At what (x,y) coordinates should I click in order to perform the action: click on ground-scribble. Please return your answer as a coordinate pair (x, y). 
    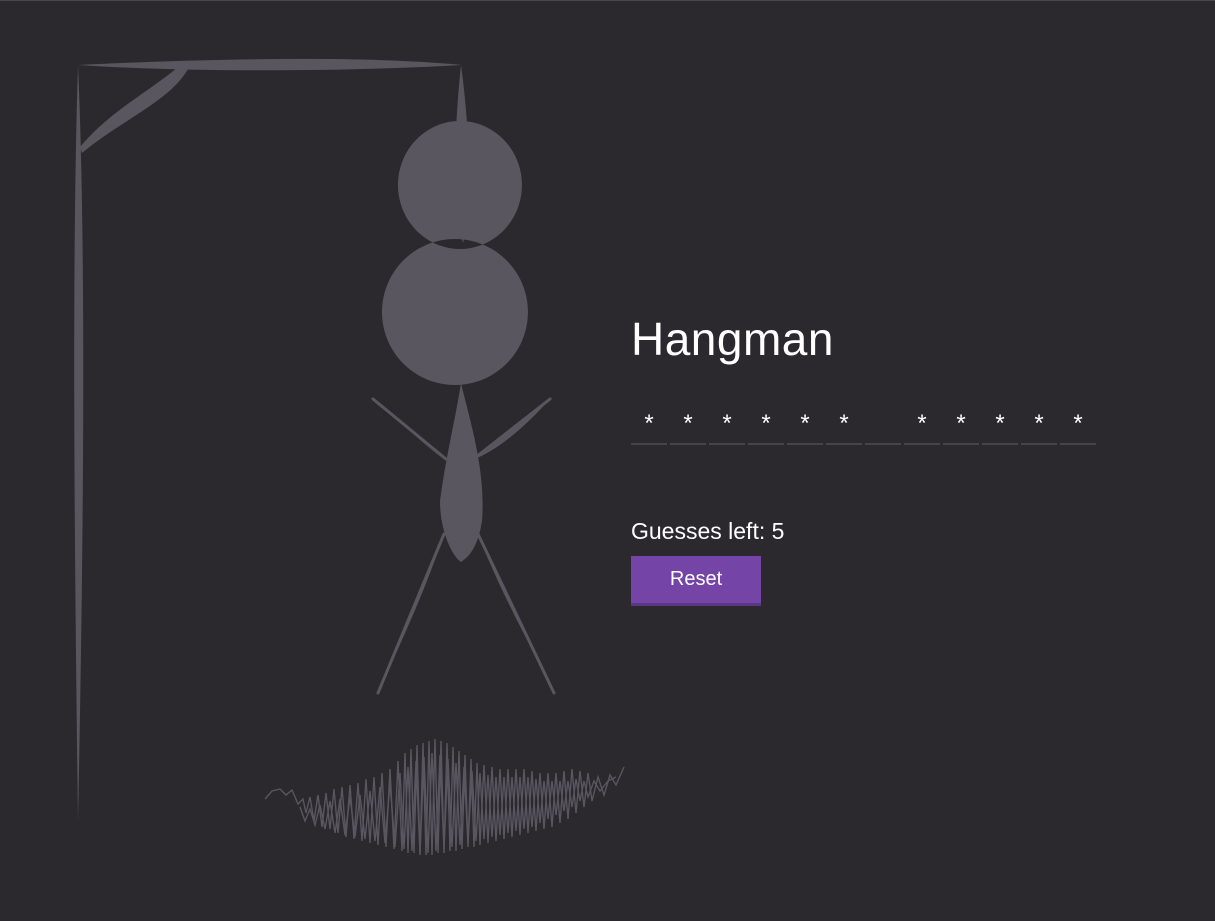
    Looking at the image, I should click on (444, 797).